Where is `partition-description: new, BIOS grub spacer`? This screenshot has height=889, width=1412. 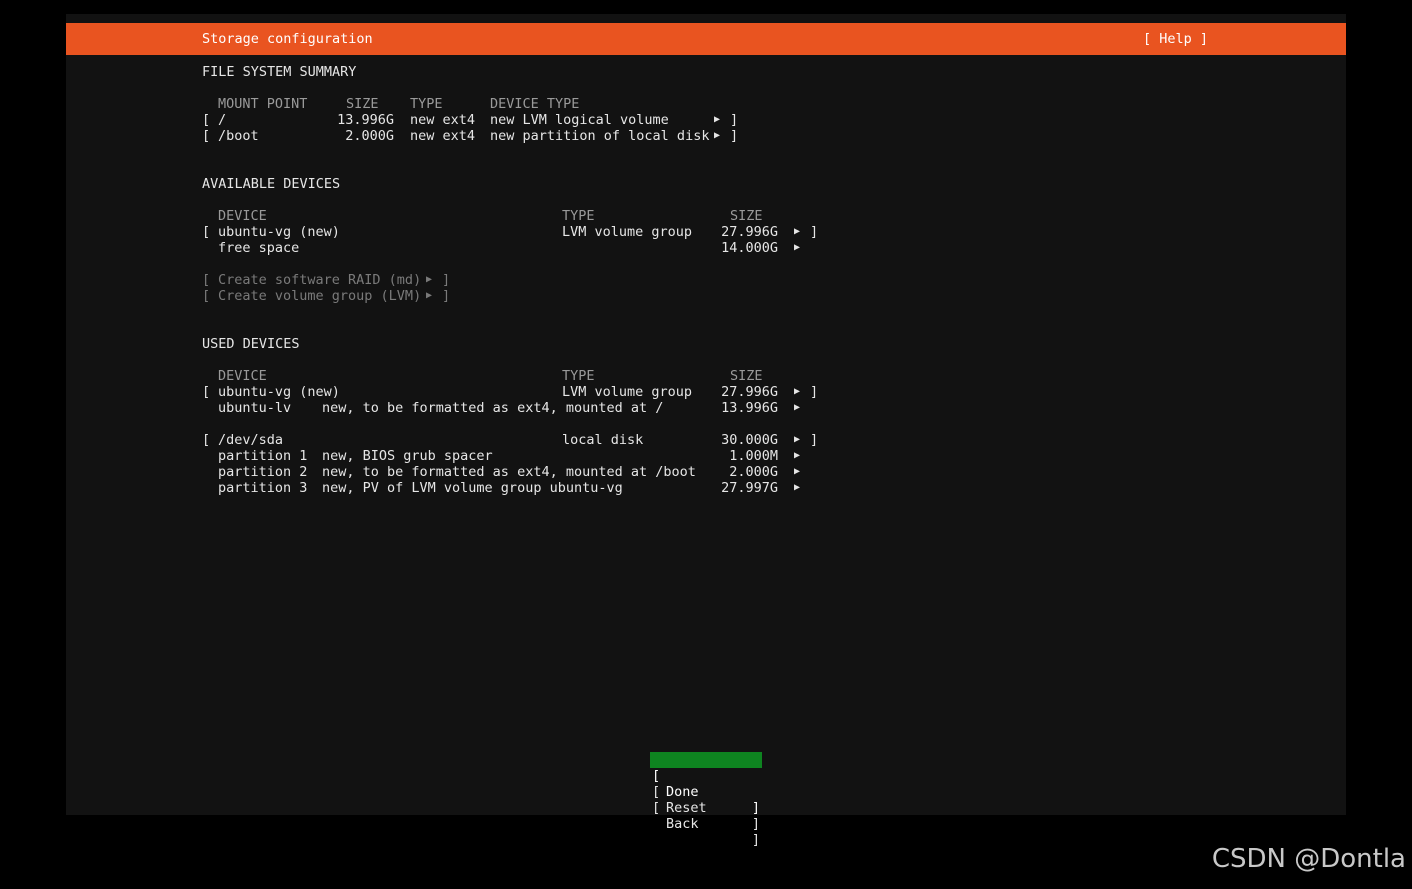 partition-description: new, BIOS grub spacer is located at coordinates (407, 456).